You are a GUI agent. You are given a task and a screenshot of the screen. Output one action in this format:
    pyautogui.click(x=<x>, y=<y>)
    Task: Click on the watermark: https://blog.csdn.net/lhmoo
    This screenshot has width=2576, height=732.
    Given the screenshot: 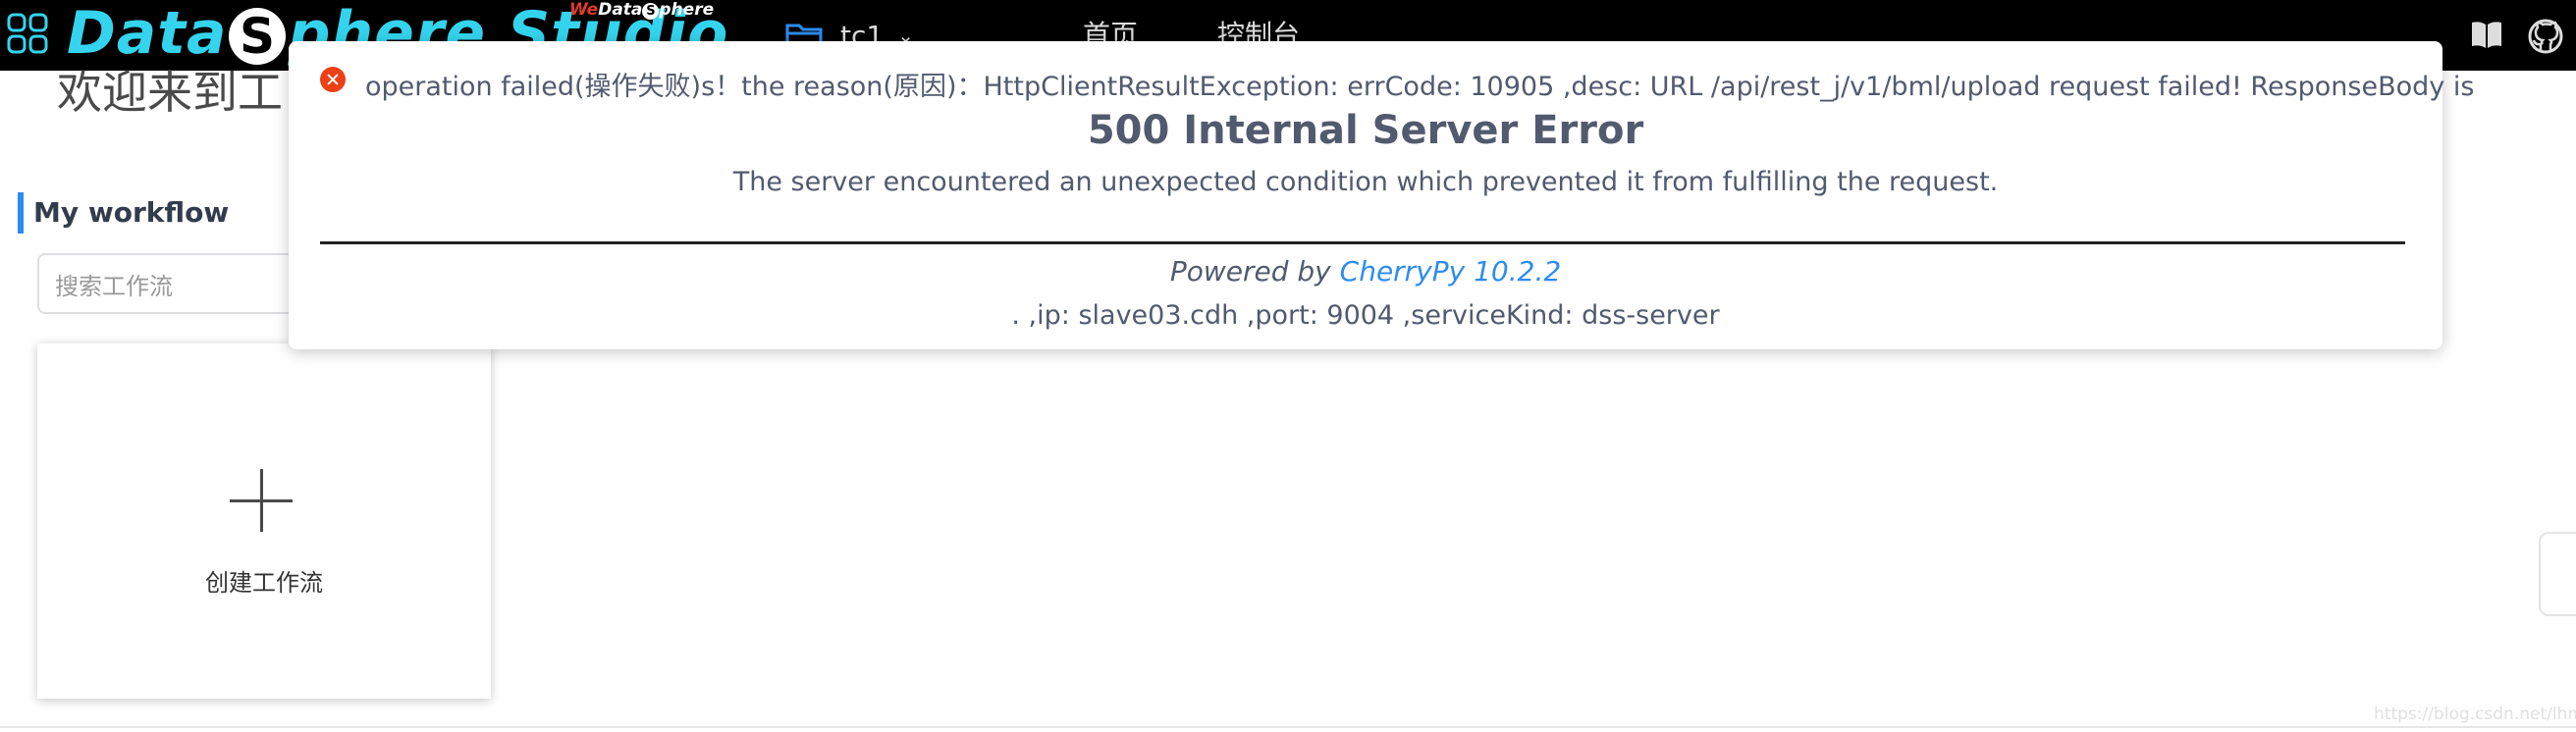 What is the action you would take?
    pyautogui.click(x=2475, y=714)
    